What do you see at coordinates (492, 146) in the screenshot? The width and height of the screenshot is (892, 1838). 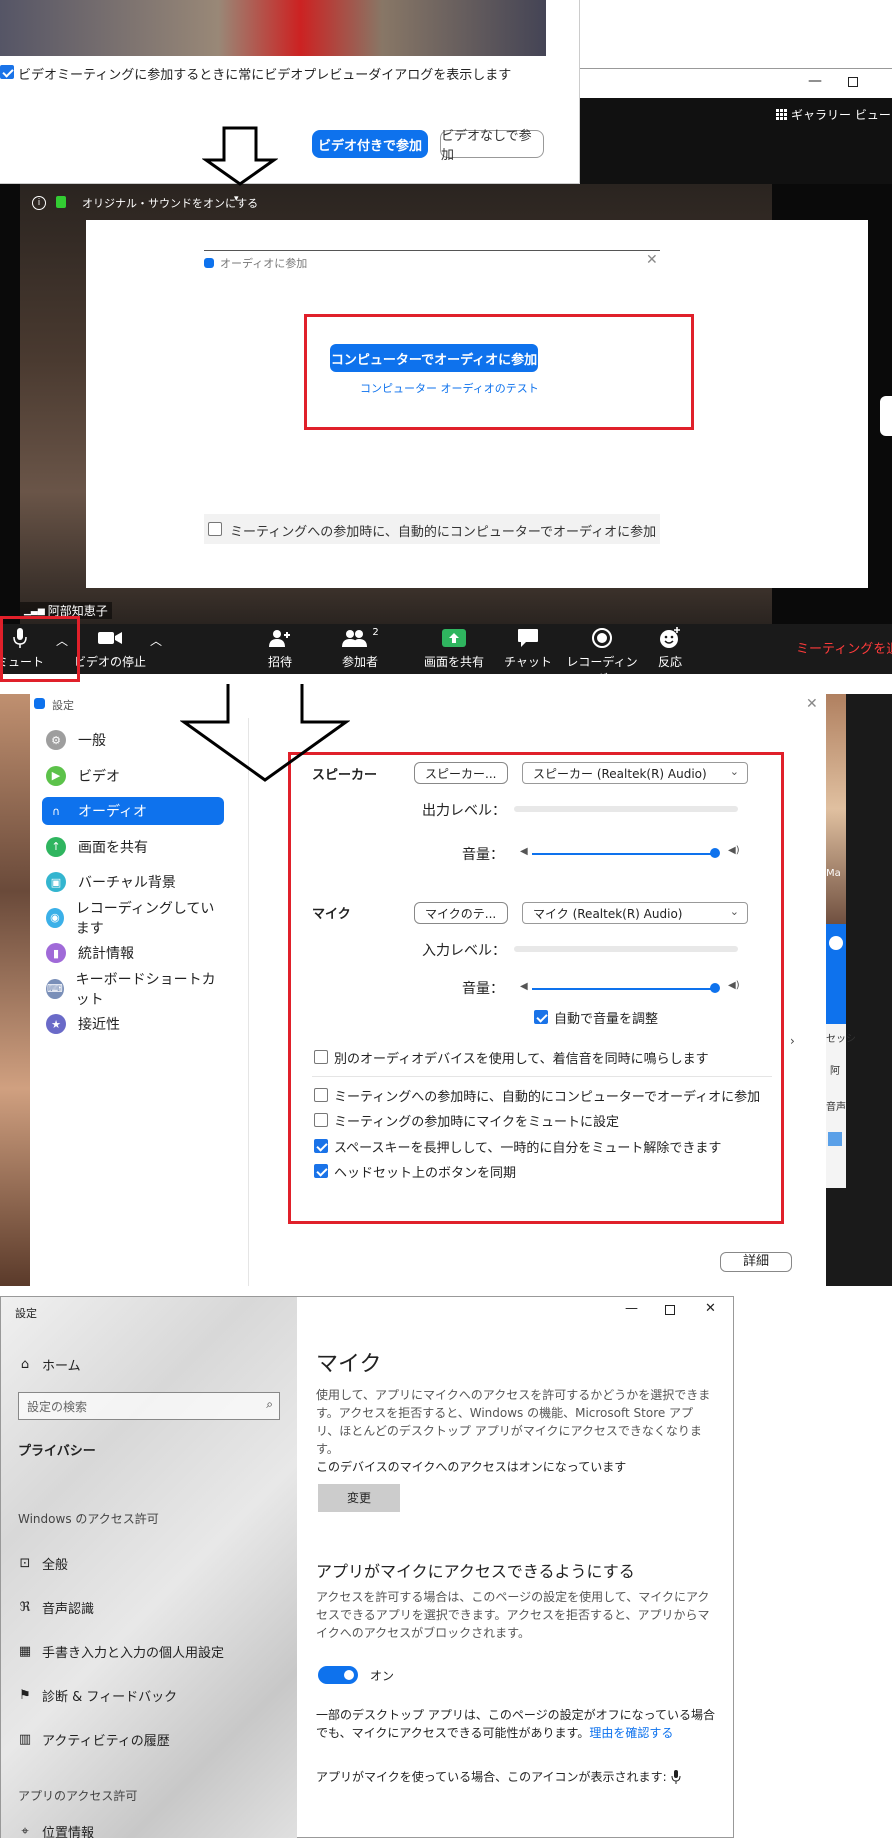 I see `join-without-video-button: ビデオなしで参加` at bounding box center [492, 146].